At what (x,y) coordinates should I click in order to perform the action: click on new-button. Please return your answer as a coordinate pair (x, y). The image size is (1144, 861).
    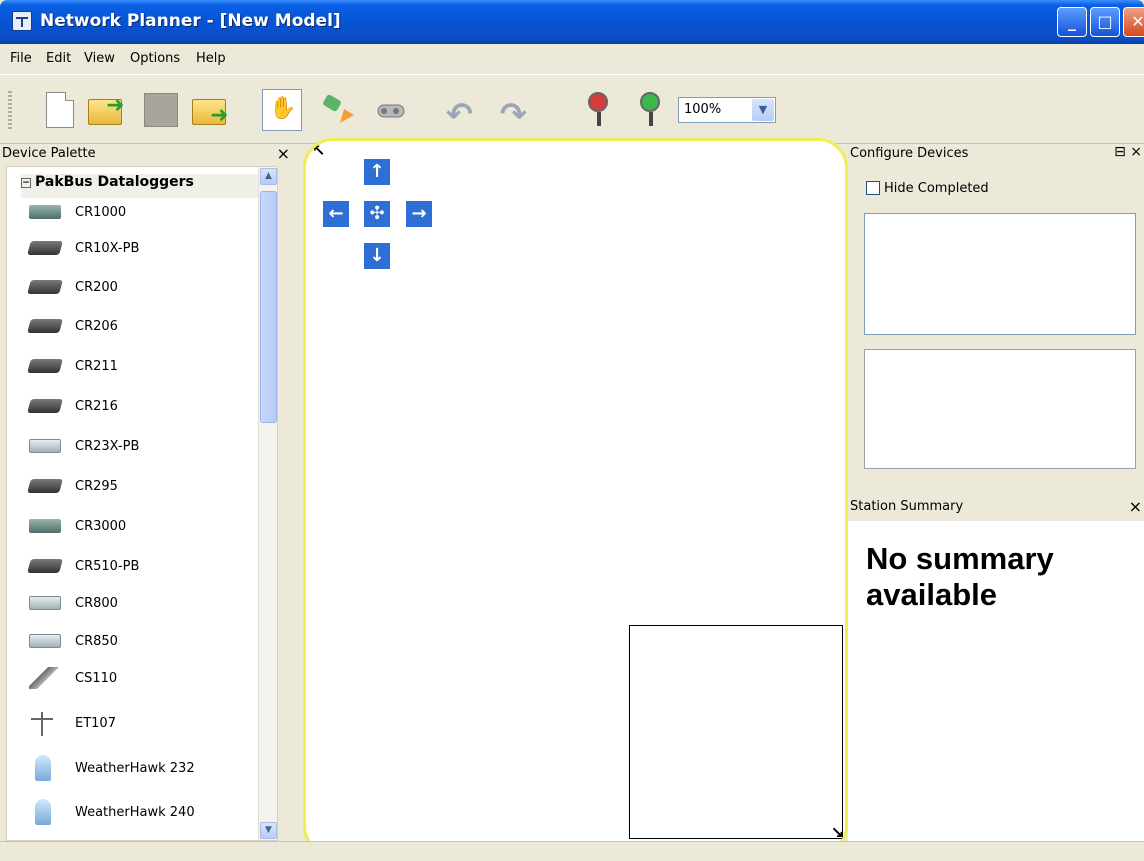
    Looking at the image, I should click on (60, 110).